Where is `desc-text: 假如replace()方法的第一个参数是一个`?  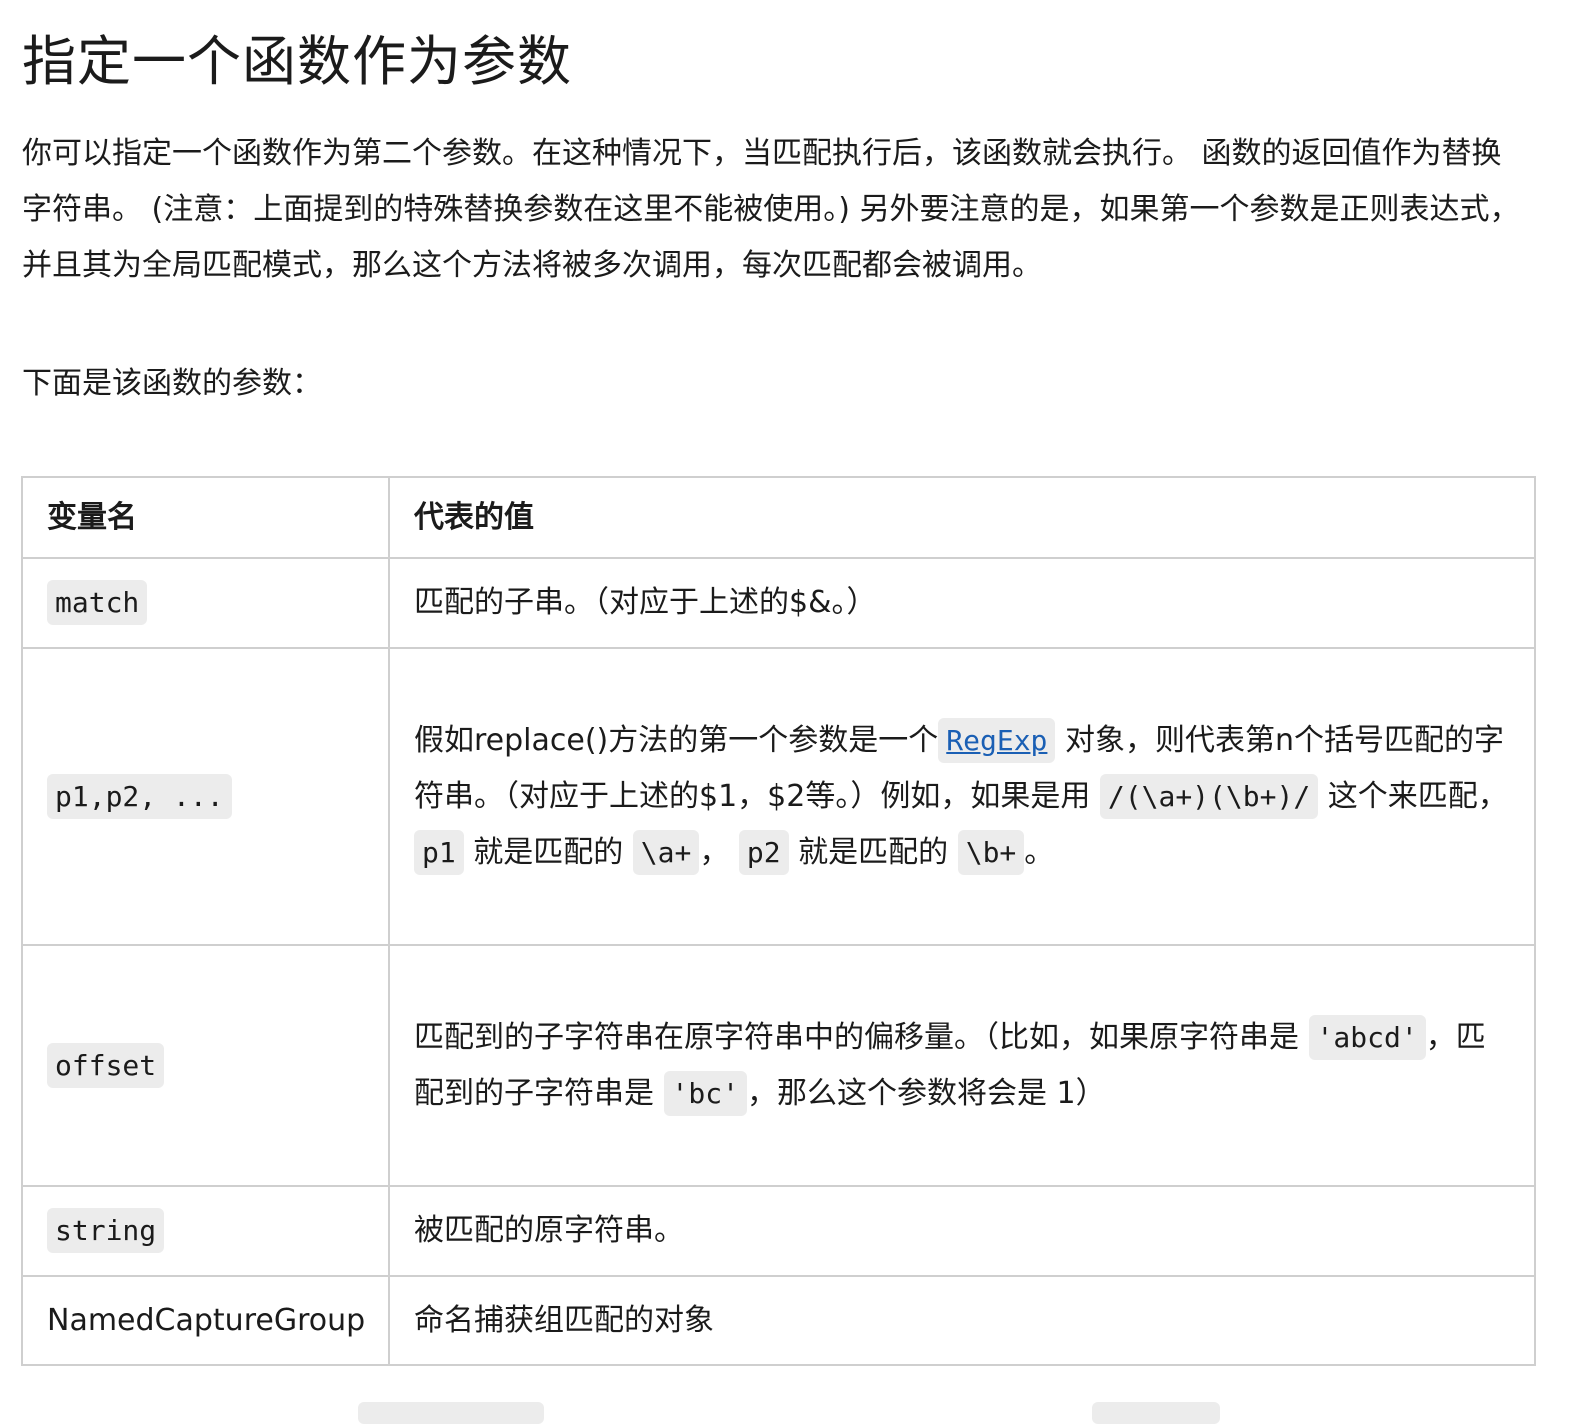
desc-text: 假如replace()方法的第一个参数是一个 is located at coordinates (676, 740).